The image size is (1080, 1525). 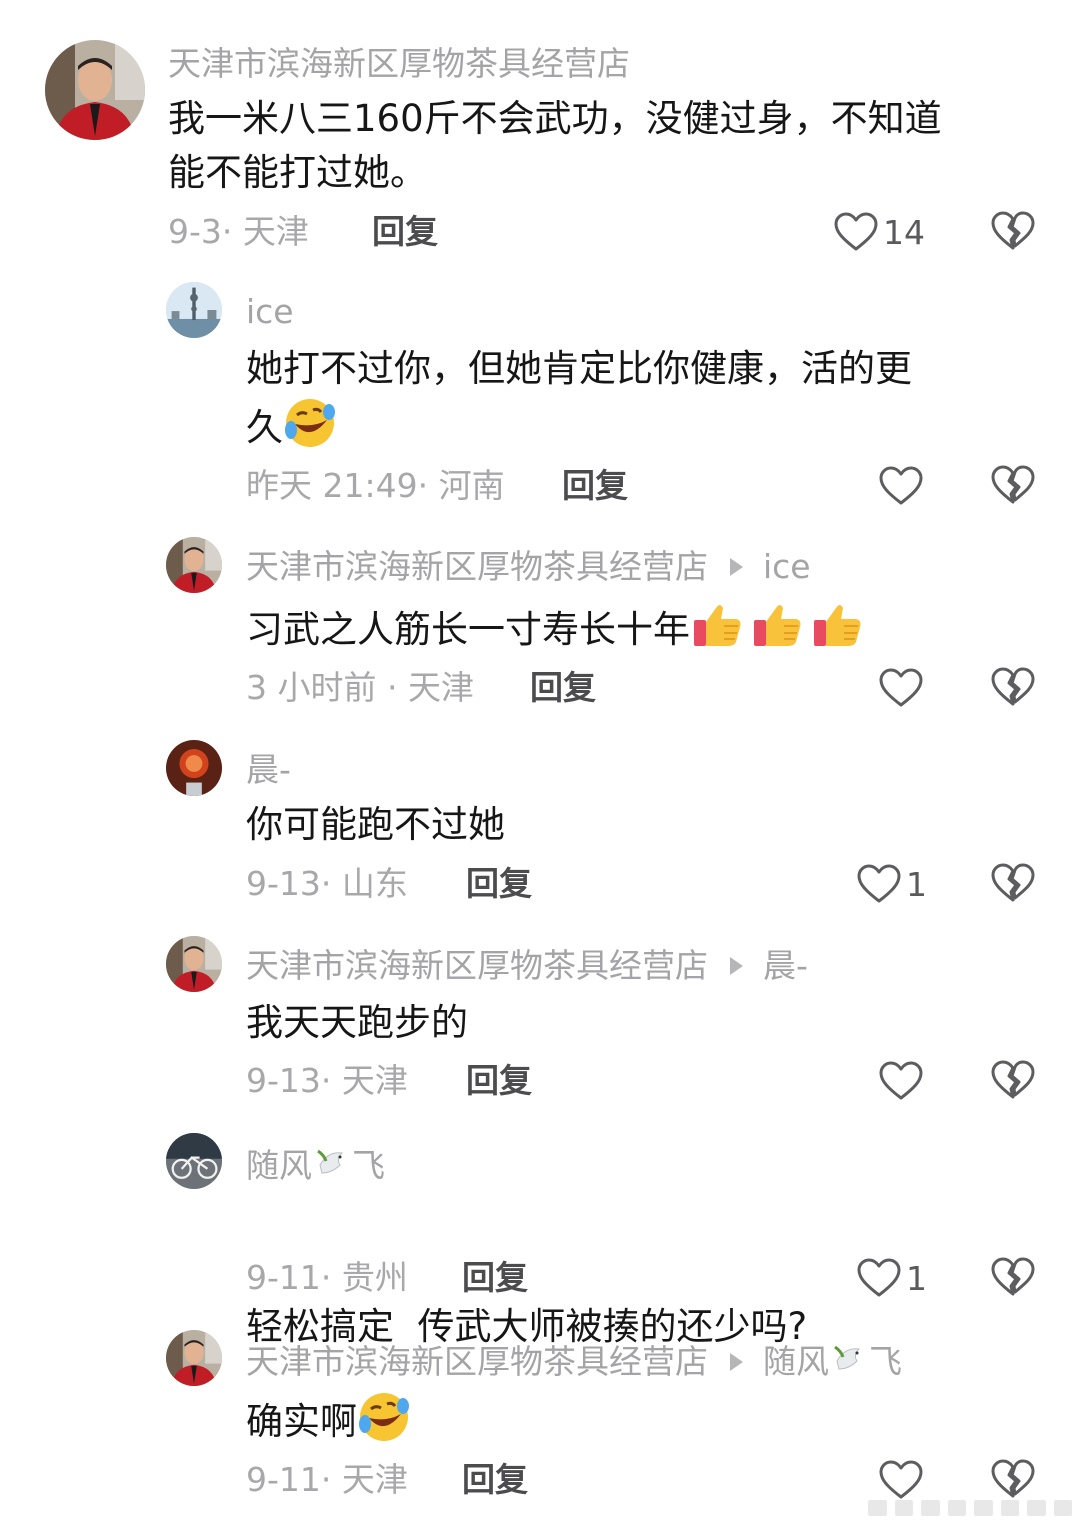 What do you see at coordinates (264, 427) in the screenshot?
I see `comment-text-fragment: 久` at bounding box center [264, 427].